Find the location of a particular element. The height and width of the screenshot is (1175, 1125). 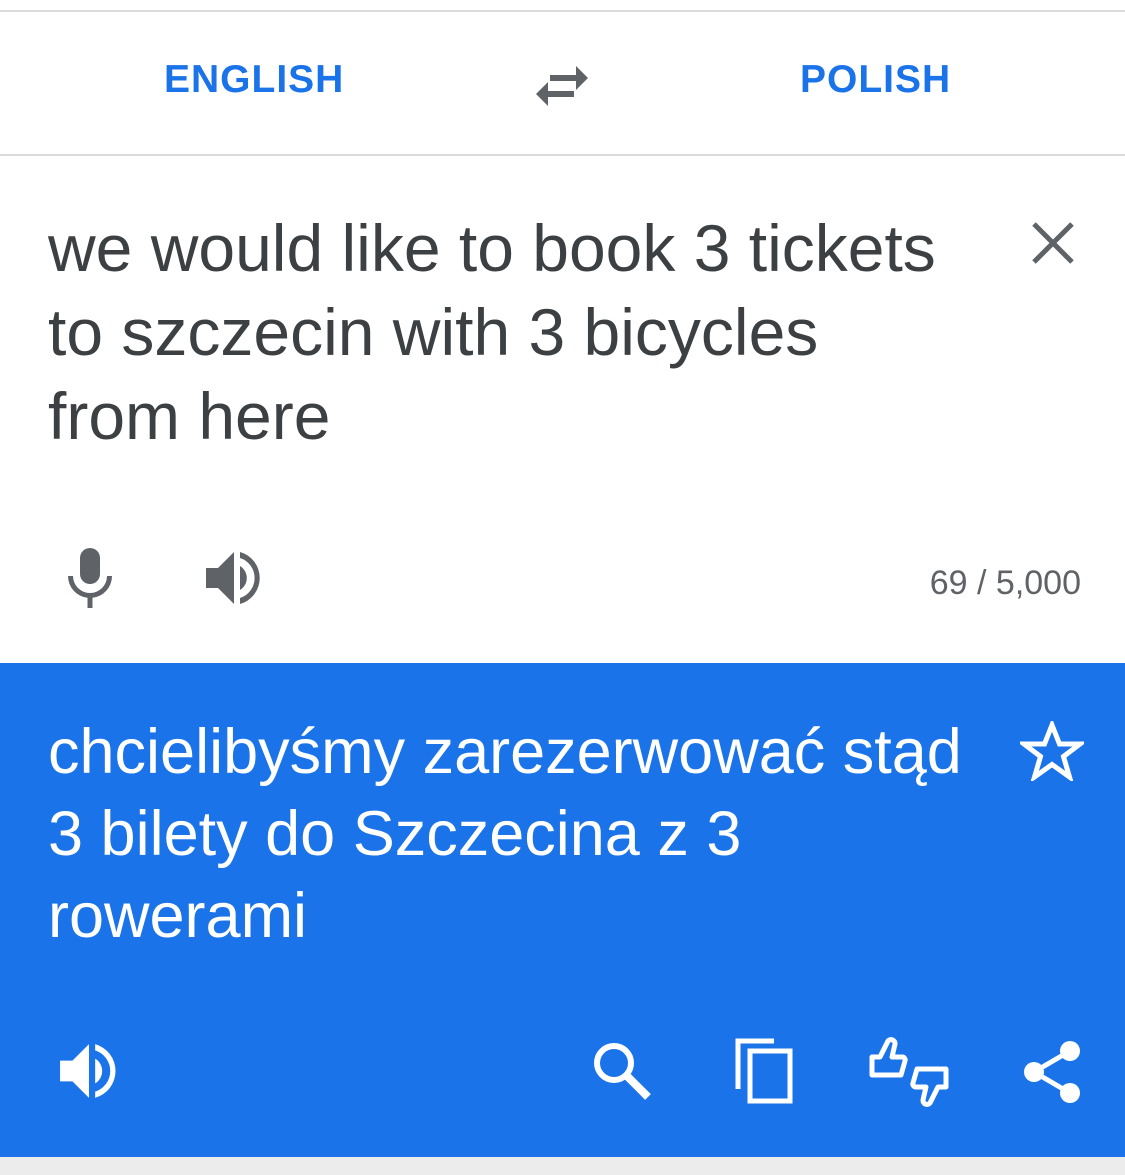

language-bar: ENGLISH POLISH is located at coordinates (562, 84).